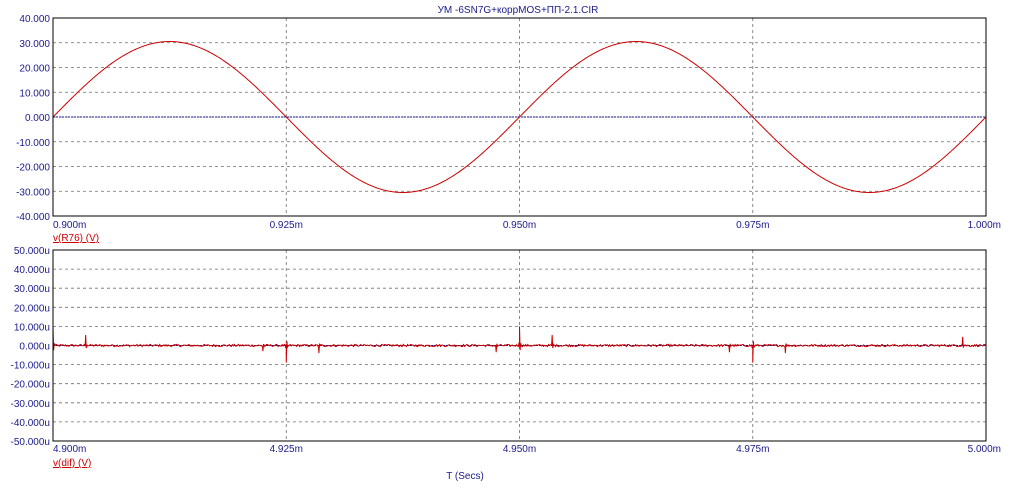  What do you see at coordinates (519, 225) in the screenshot?
I see `x-tick-label: 0.950m` at bounding box center [519, 225].